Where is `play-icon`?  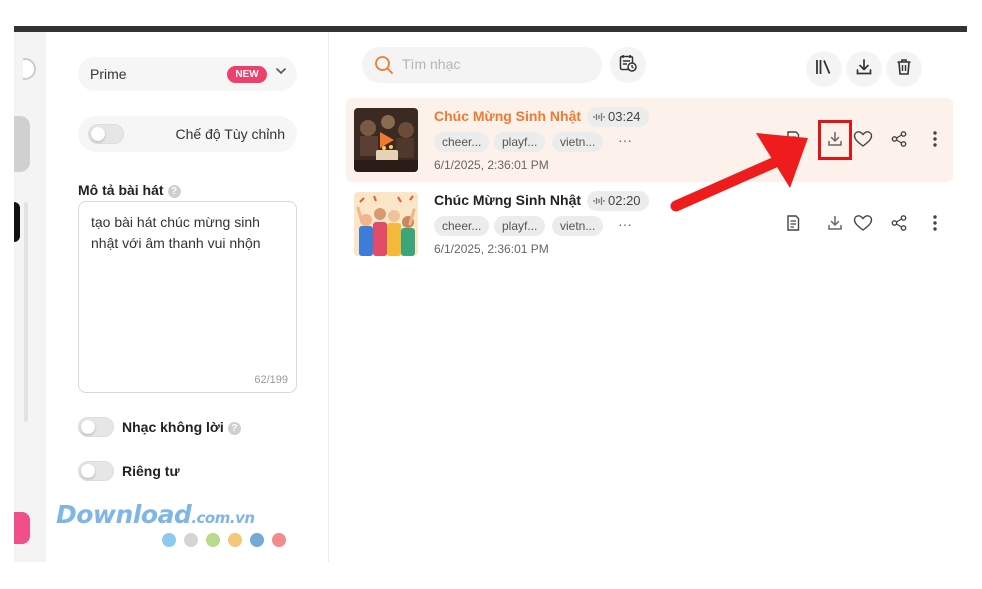
play-icon is located at coordinates (386, 140).